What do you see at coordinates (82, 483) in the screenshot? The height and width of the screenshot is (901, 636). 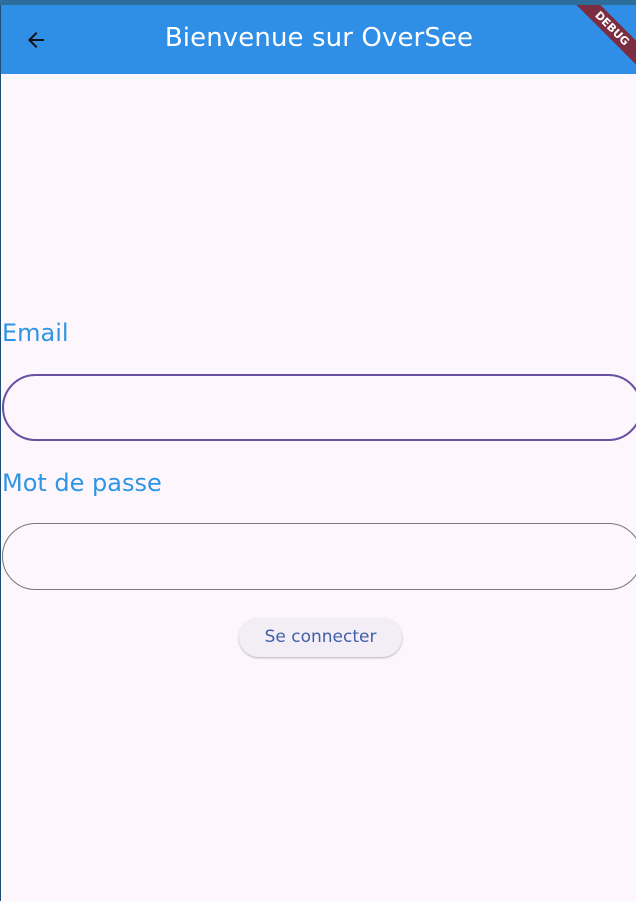 I see `password-label: Mot de passe` at bounding box center [82, 483].